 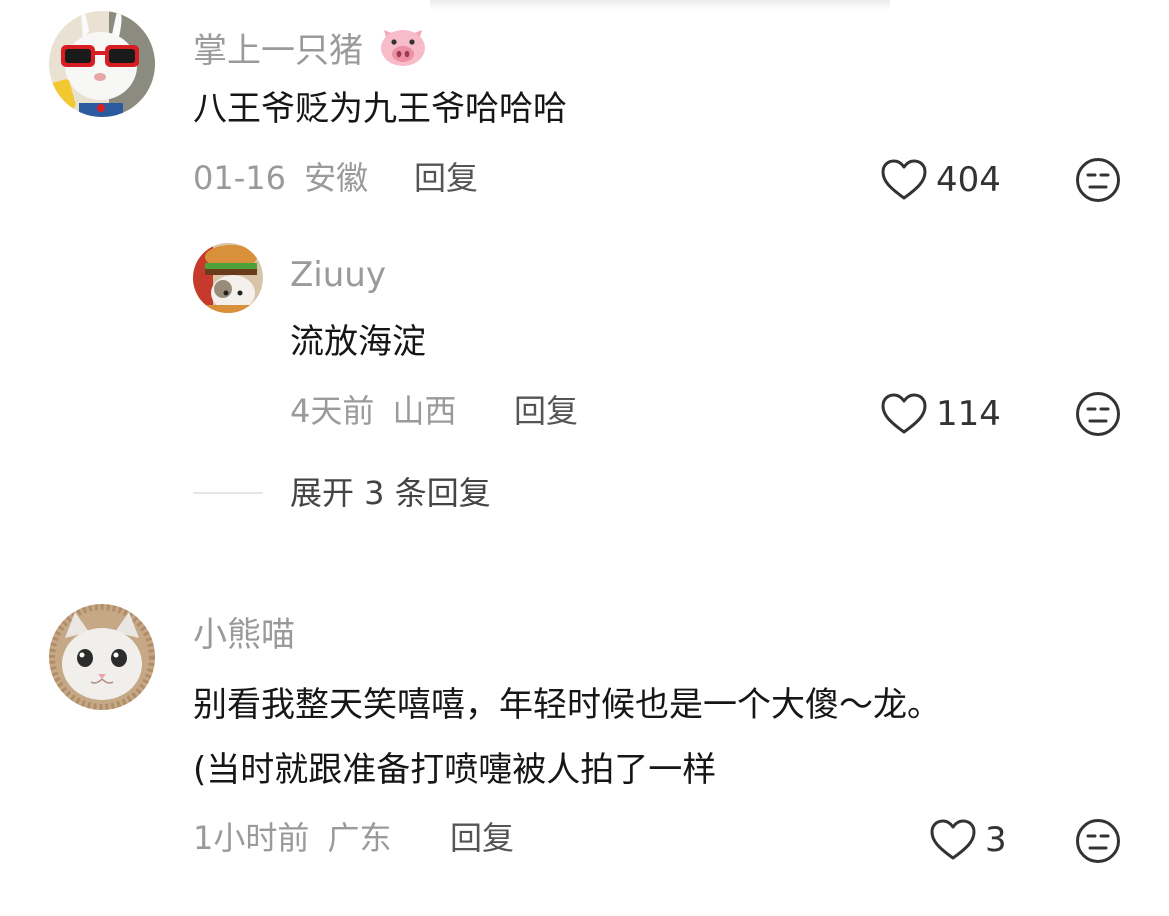 What do you see at coordinates (455, 770) in the screenshot?
I see `comment-text-line2: (当时就跟准备打喷嚏被人拍了一样` at bounding box center [455, 770].